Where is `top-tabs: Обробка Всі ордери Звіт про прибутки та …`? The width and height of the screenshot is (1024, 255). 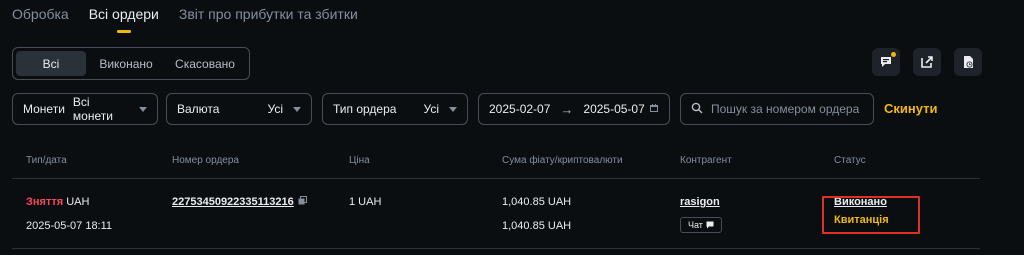 top-tabs: Обробка Всі ордери Звіт про прибутки та … is located at coordinates (185, 19).